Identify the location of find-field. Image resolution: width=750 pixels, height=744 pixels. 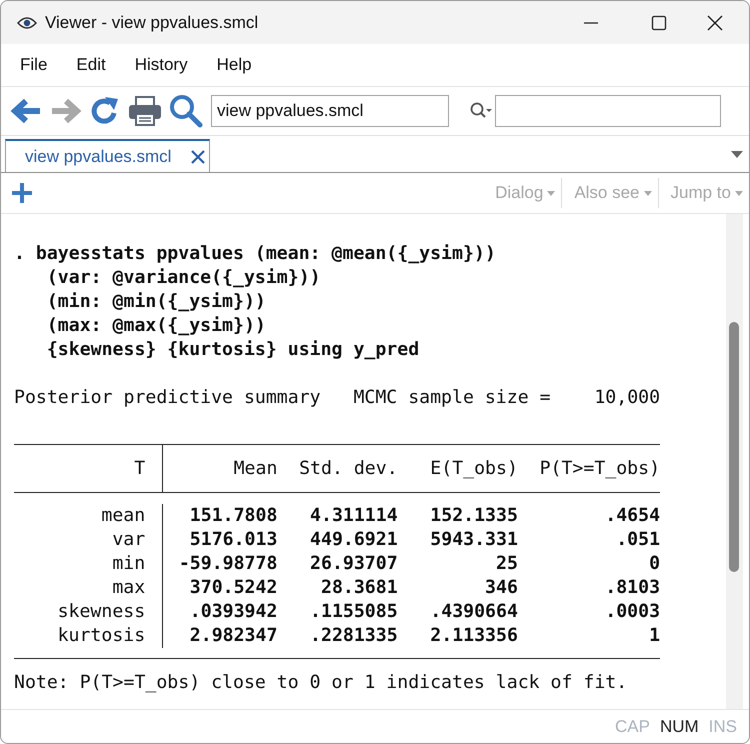
(608, 111).